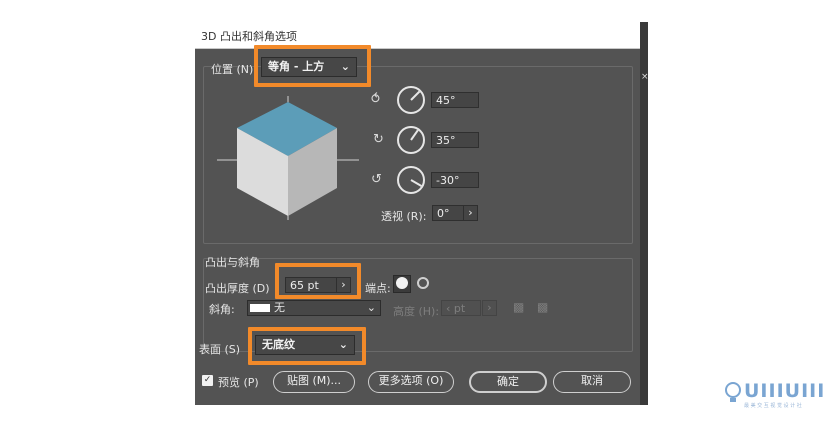 Image resolution: width=840 pixels, height=430 pixels. What do you see at coordinates (508, 382) in the screenshot?
I see `ok-button: 确定` at bounding box center [508, 382].